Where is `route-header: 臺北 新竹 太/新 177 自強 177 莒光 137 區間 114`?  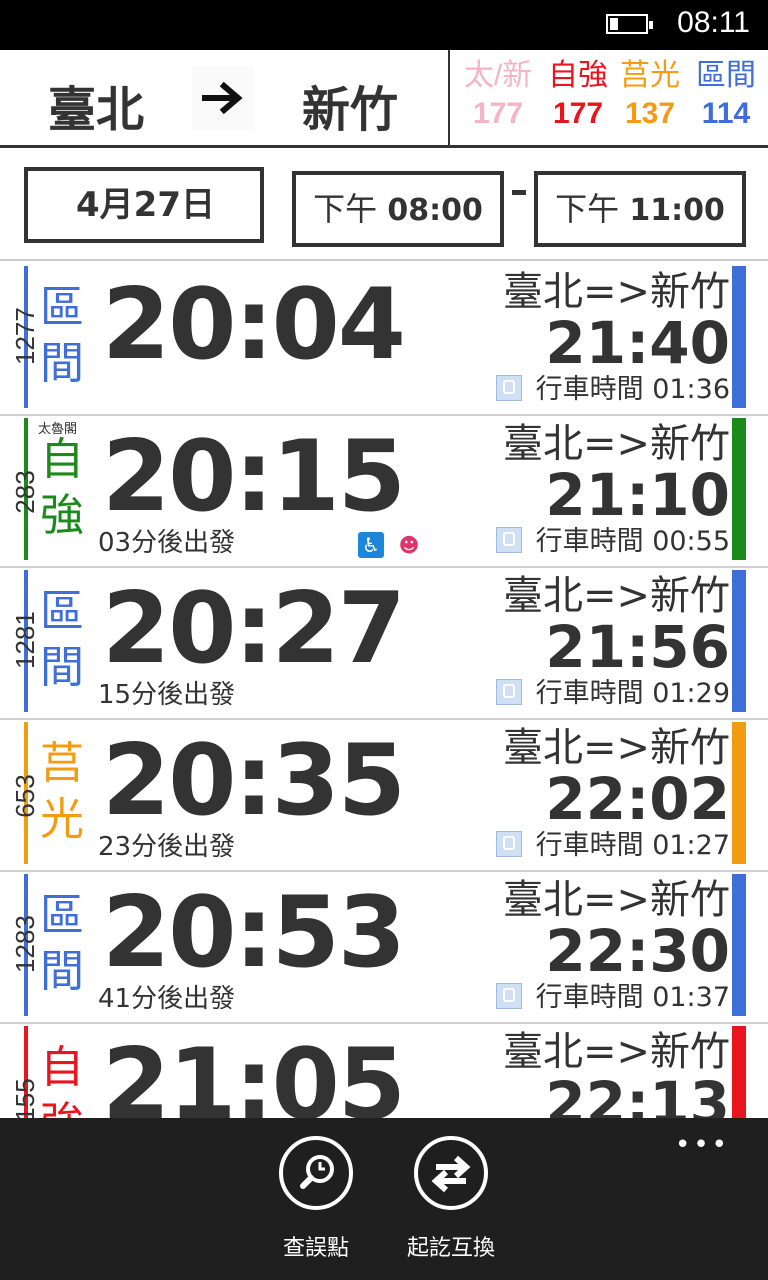 route-header: 臺北 新竹 太/新 177 自強 177 莒光 137 區間 114 is located at coordinates (384, 99).